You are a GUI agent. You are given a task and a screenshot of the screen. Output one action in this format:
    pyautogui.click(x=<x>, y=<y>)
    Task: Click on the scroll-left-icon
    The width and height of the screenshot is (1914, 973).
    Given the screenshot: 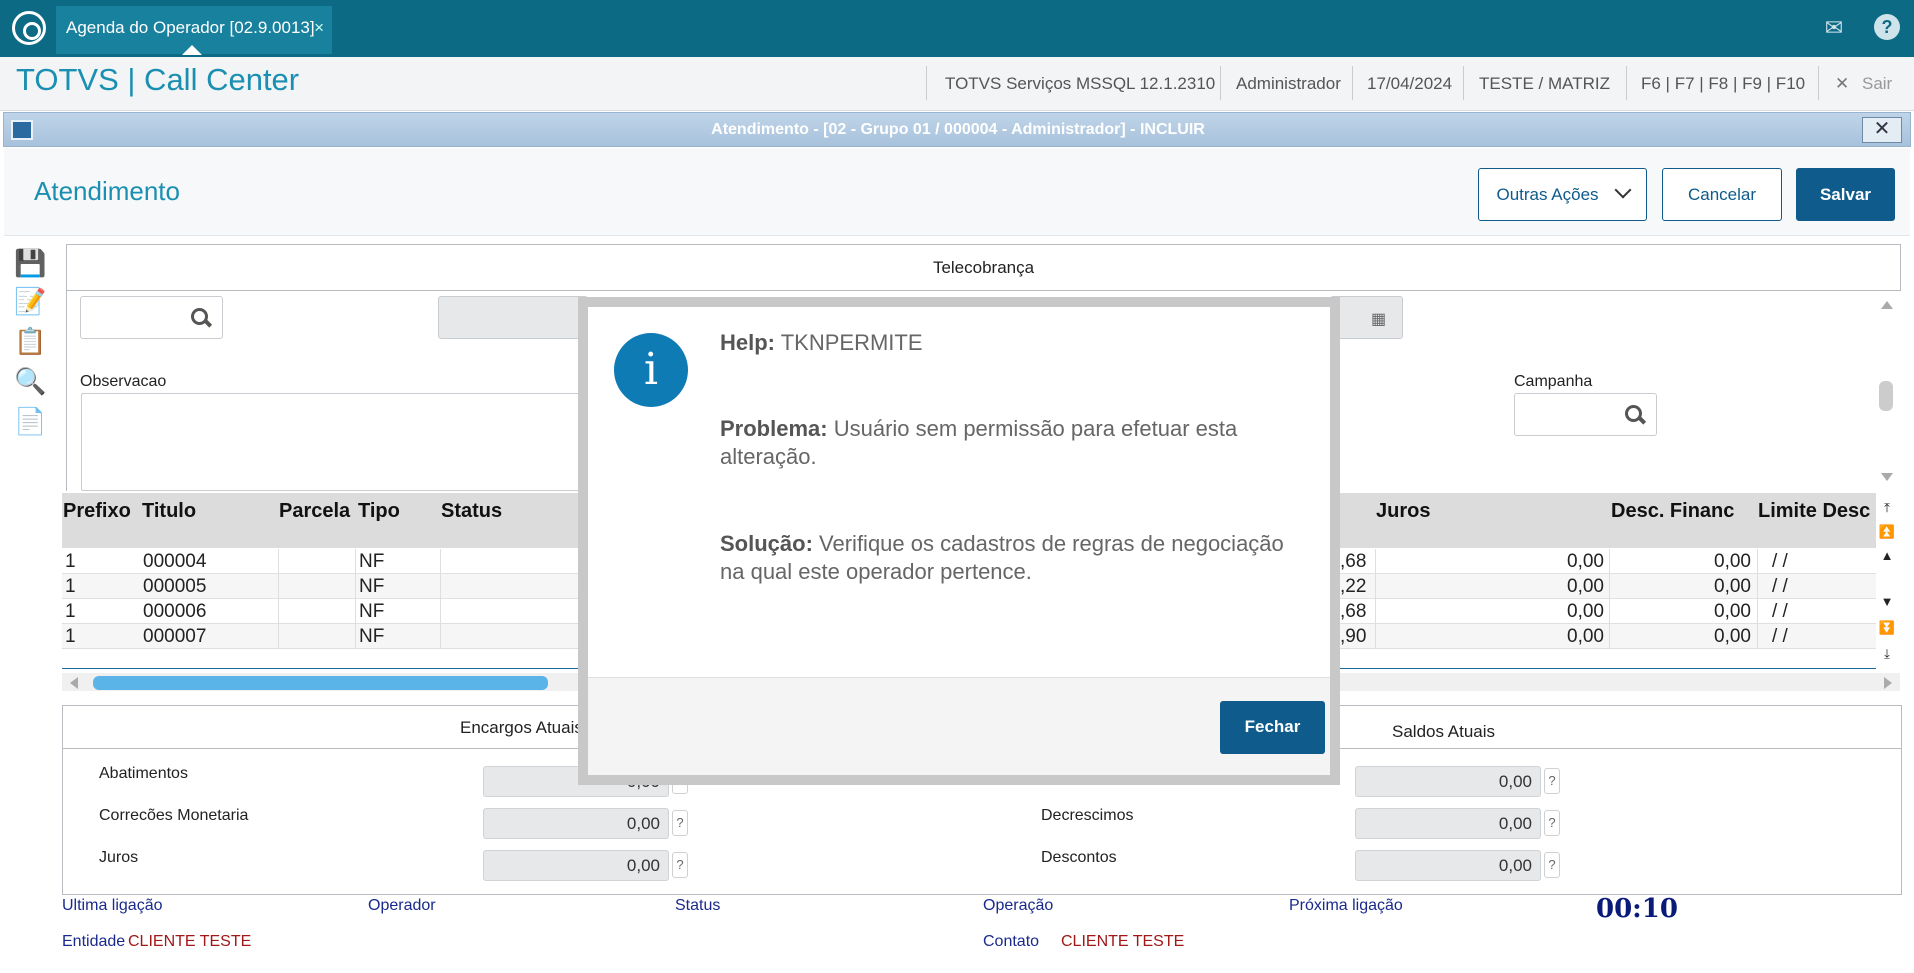 What is the action you would take?
    pyautogui.click(x=74, y=683)
    